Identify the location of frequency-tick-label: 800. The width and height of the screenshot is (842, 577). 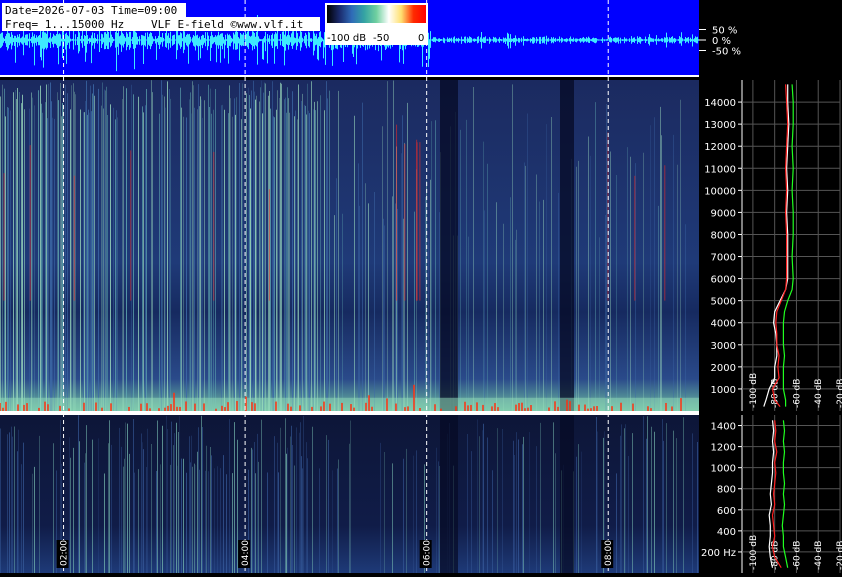
(726, 490).